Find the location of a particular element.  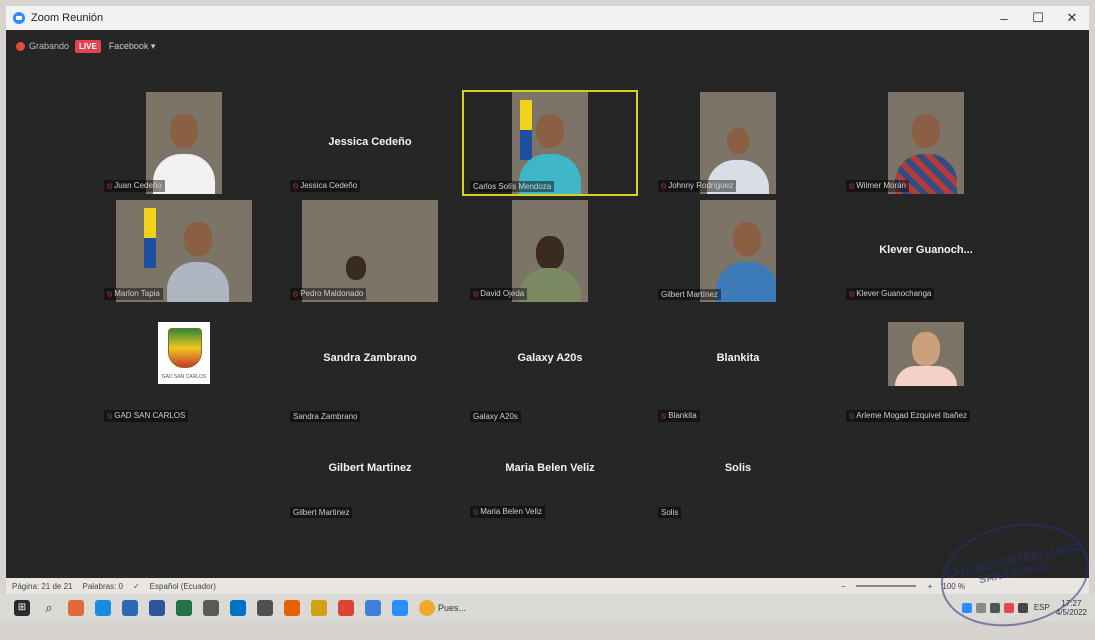

stream-platform-dropdown: Facebook ▾ is located at coordinates (132, 46).